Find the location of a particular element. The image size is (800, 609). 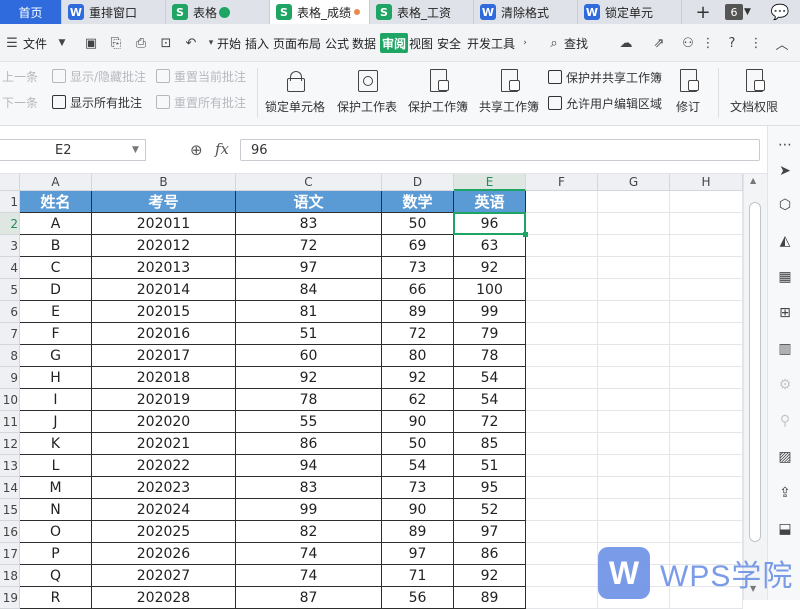

column-header-D: D is located at coordinates (418, 182).